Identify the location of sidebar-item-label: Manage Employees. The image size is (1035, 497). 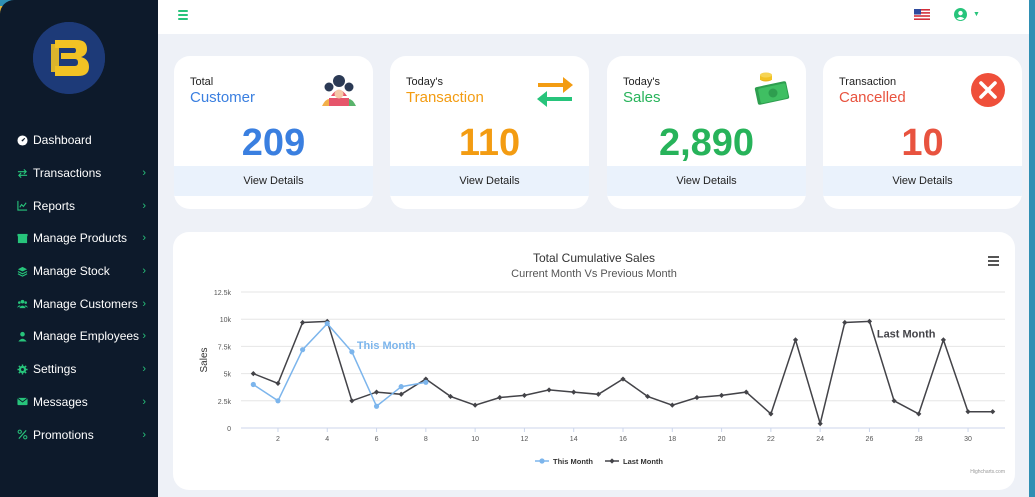
(86, 336).